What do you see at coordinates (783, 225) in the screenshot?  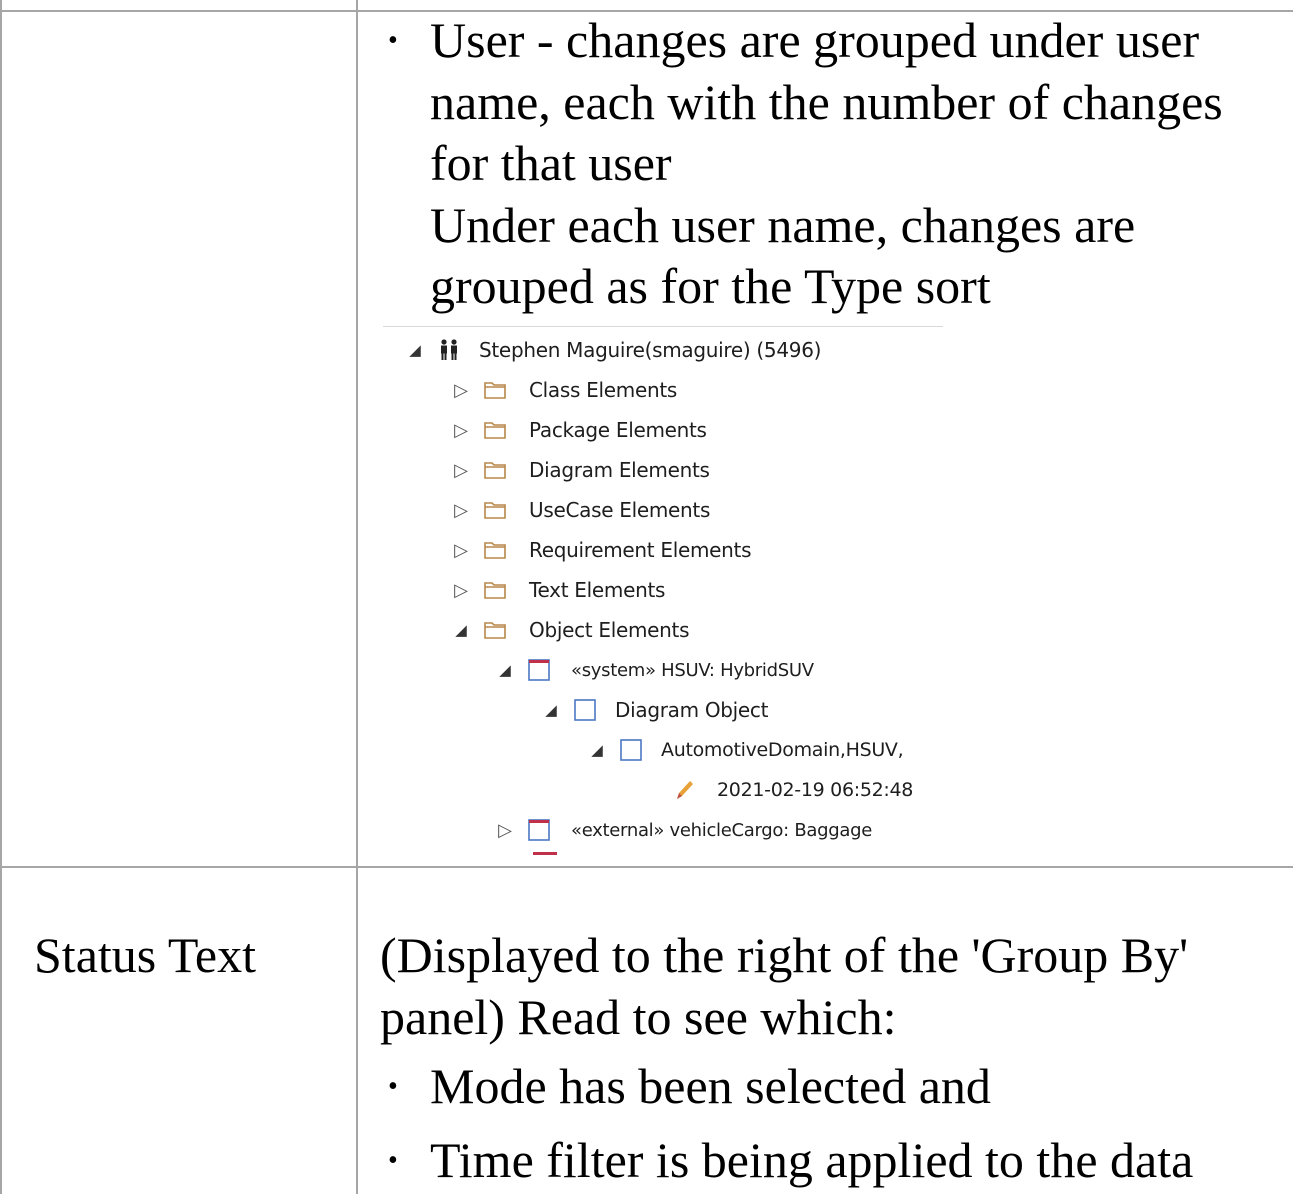 I see `user-bullet-line-4: Under each user name, changes are` at bounding box center [783, 225].